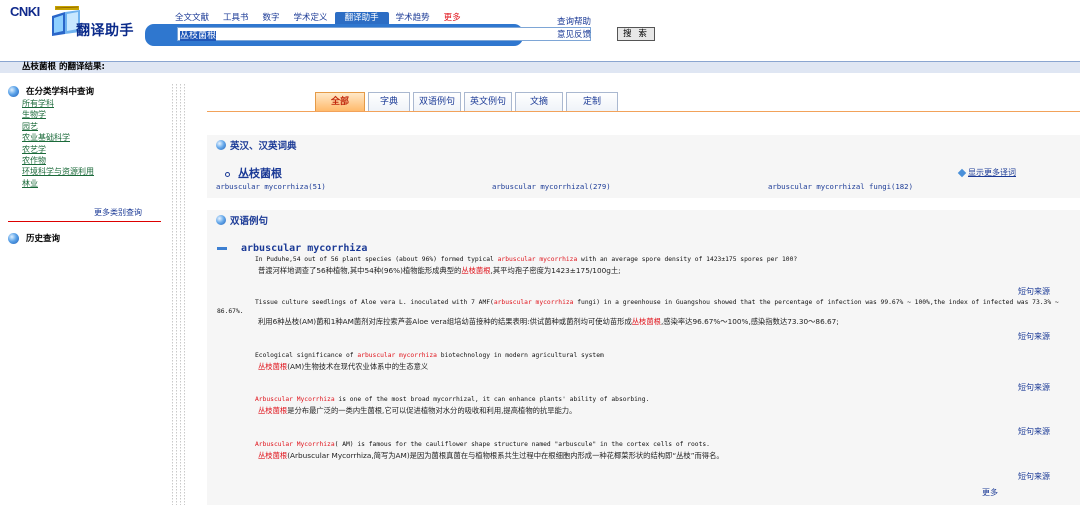  What do you see at coordinates (72, 25) in the screenshot?
I see `cnki-logo: CNKI 翻译助手` at bounding box center [72, 25].